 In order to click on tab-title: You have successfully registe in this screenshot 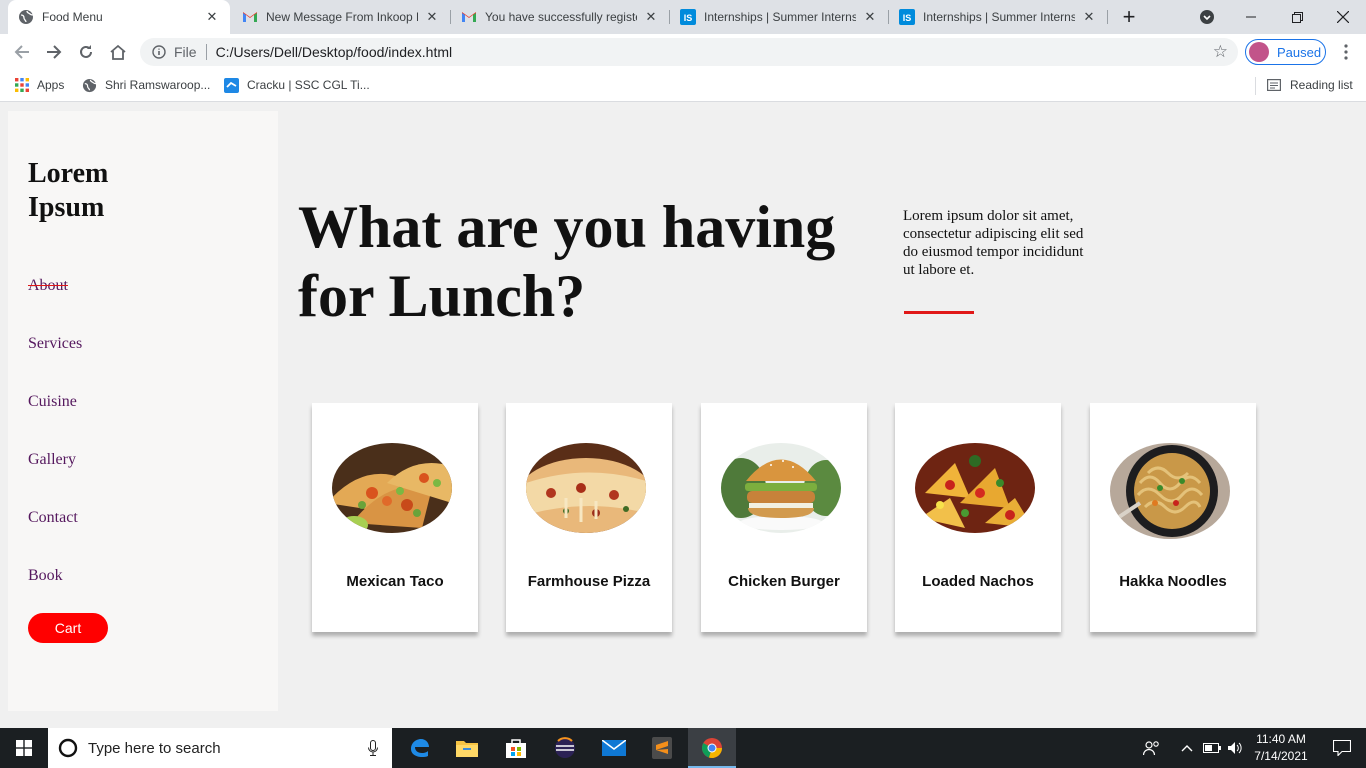, I will do `click(561, 17)`.